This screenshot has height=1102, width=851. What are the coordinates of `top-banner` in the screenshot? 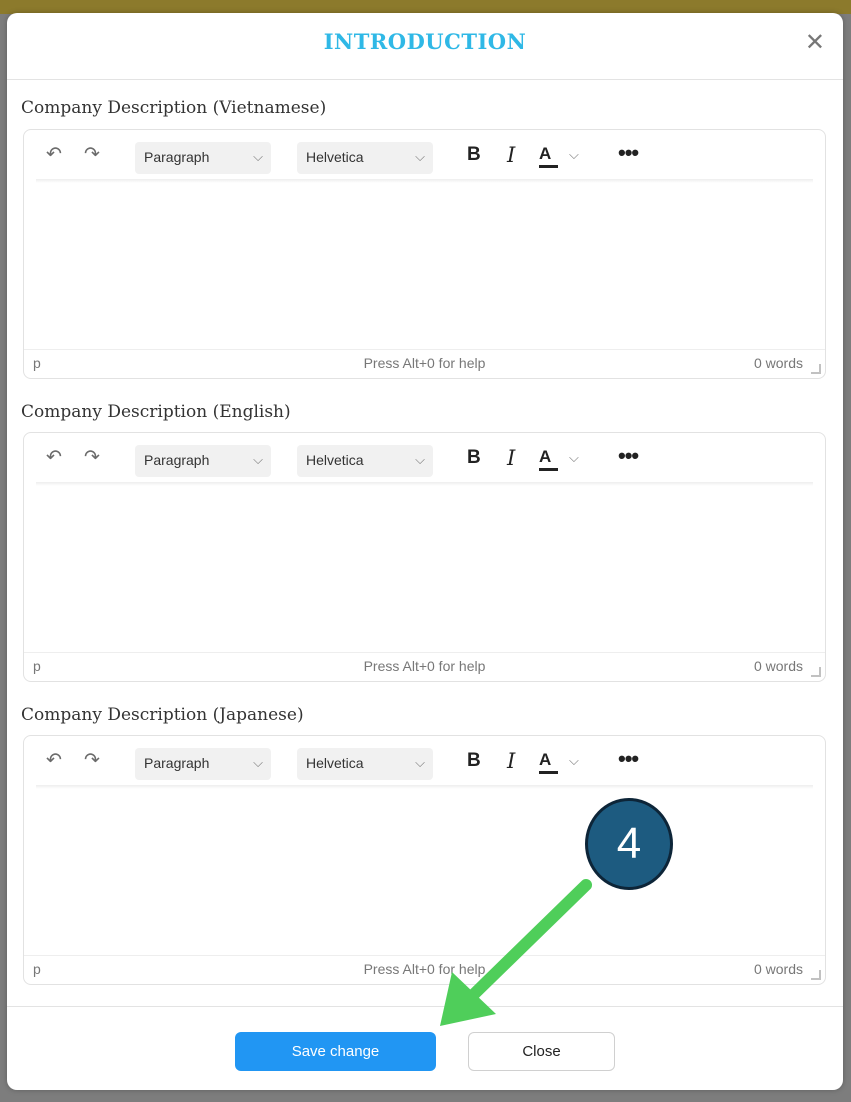 It's located at (425, 7).